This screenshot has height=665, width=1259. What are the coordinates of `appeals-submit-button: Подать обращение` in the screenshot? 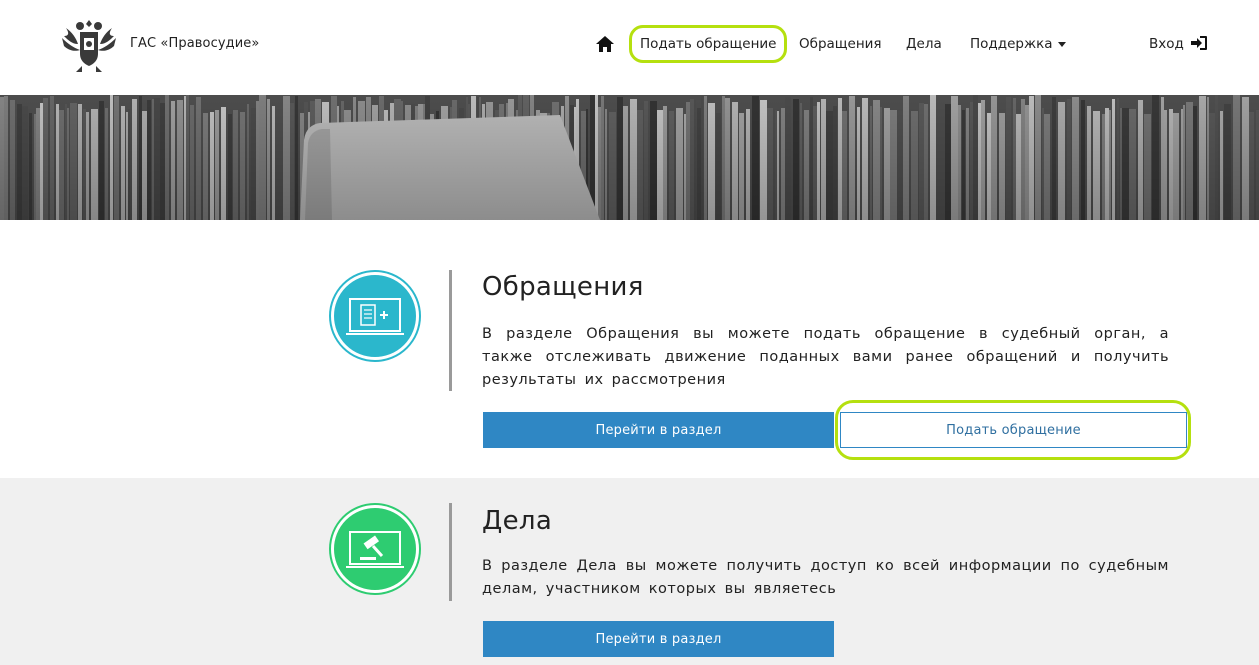 It's located at (1013, 430).